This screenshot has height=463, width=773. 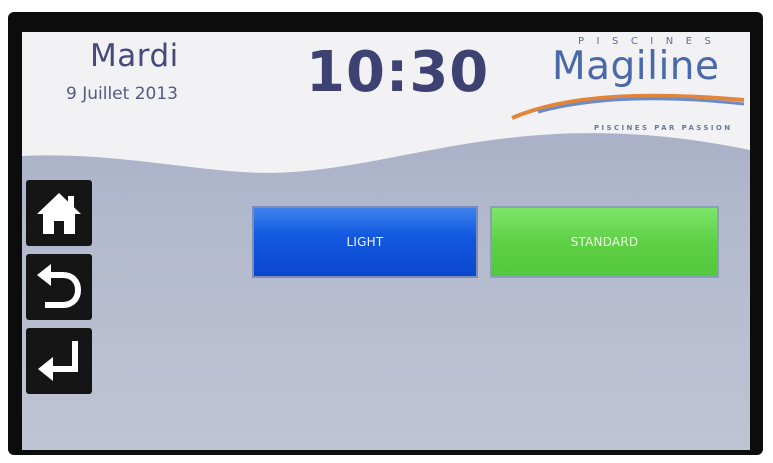 I want to click on home-button, so click(x=59, y=213).